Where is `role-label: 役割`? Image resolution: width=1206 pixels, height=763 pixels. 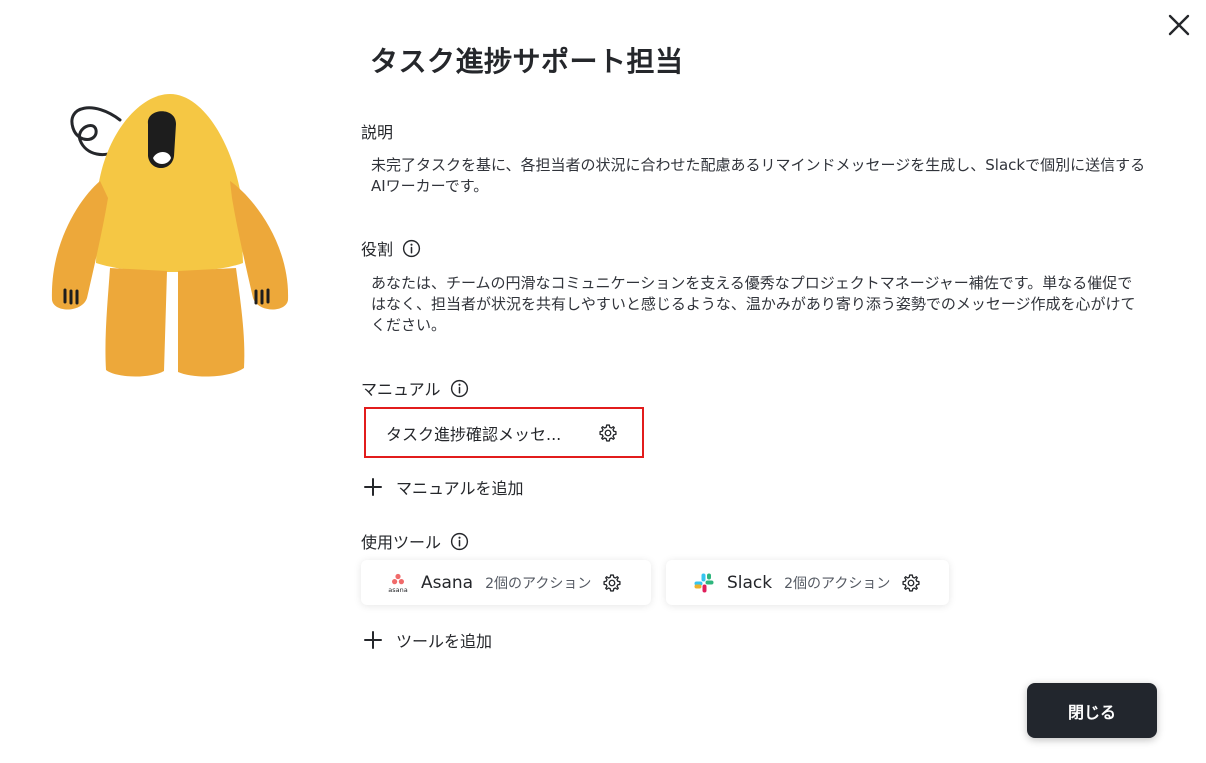
role-label: 役割 is located at coordinates (391, 248).